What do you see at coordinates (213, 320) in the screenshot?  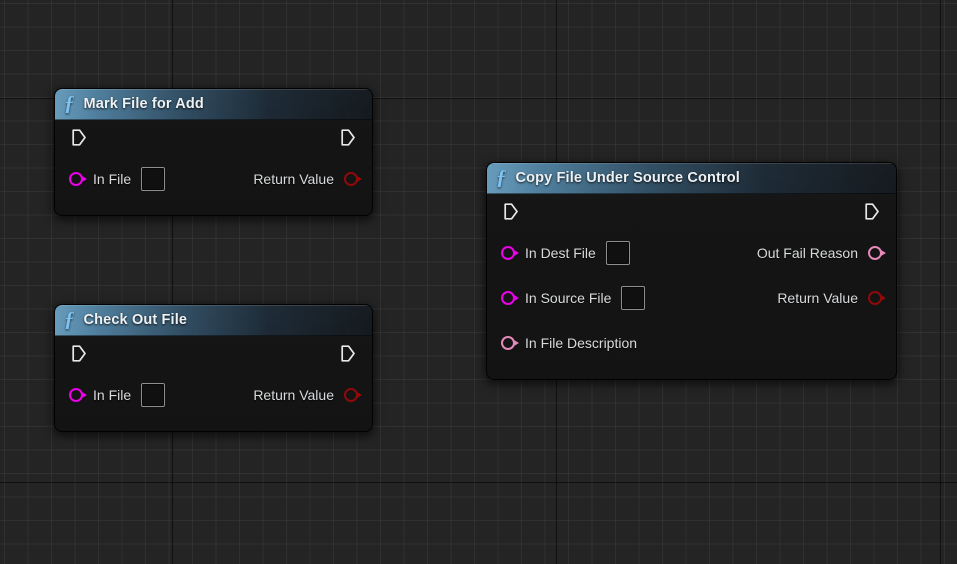 I see `node-title-bar: ƒ Check Out File` at bounding box center [213, 320].